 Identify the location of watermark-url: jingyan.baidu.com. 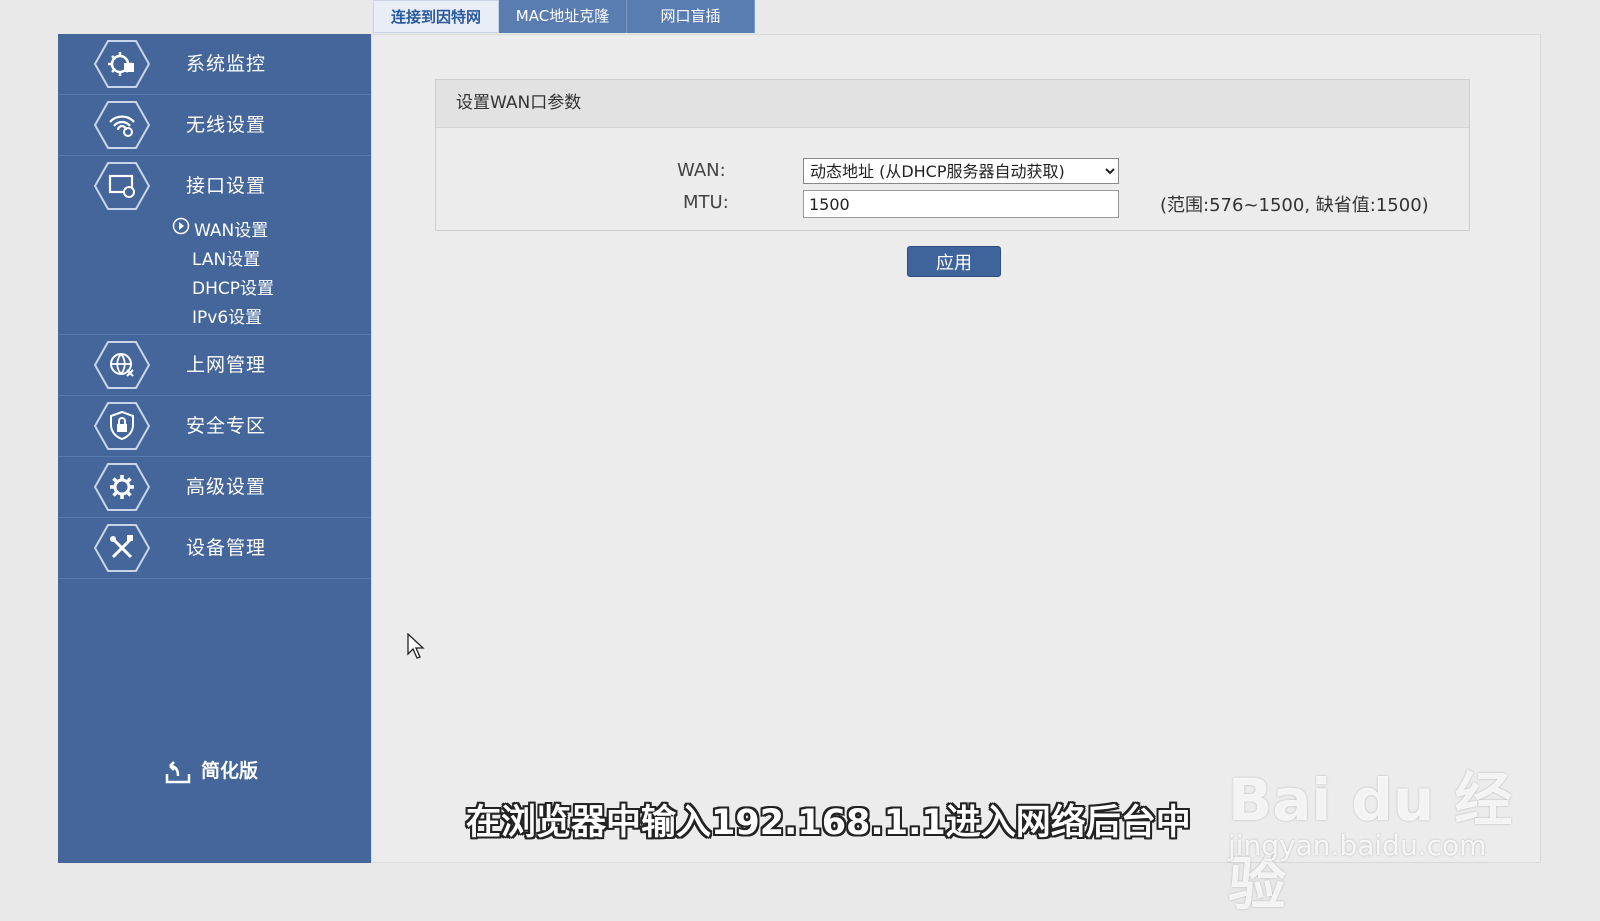
(1357, 845).